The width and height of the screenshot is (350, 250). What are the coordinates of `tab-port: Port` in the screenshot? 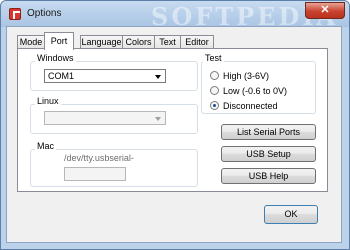 It's located at (59, 41).